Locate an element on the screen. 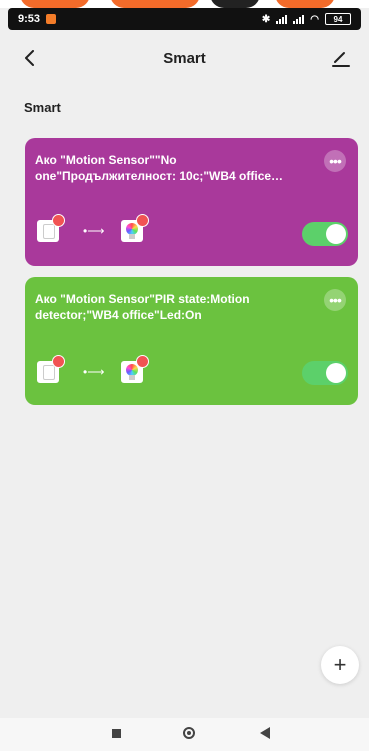 The height and width of the screenshot is (751, 369). page-title: Smart is located at coordinates (184, 58).